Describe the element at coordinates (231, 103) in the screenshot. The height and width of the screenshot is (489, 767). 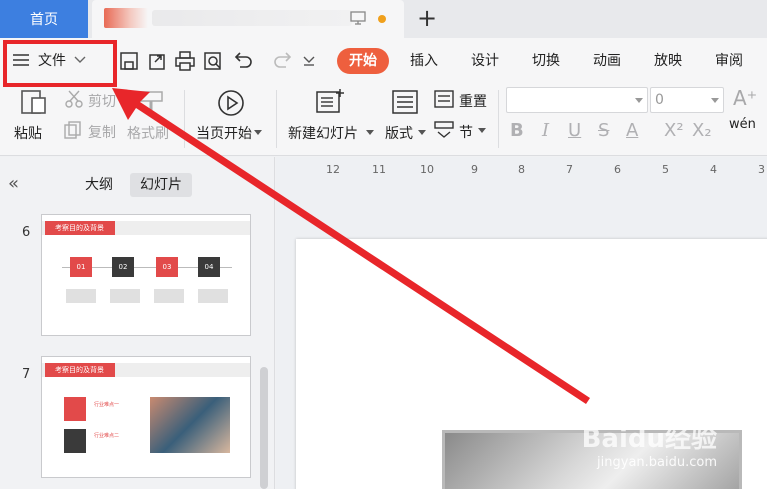
I see `play-from-current-icon` at that location.